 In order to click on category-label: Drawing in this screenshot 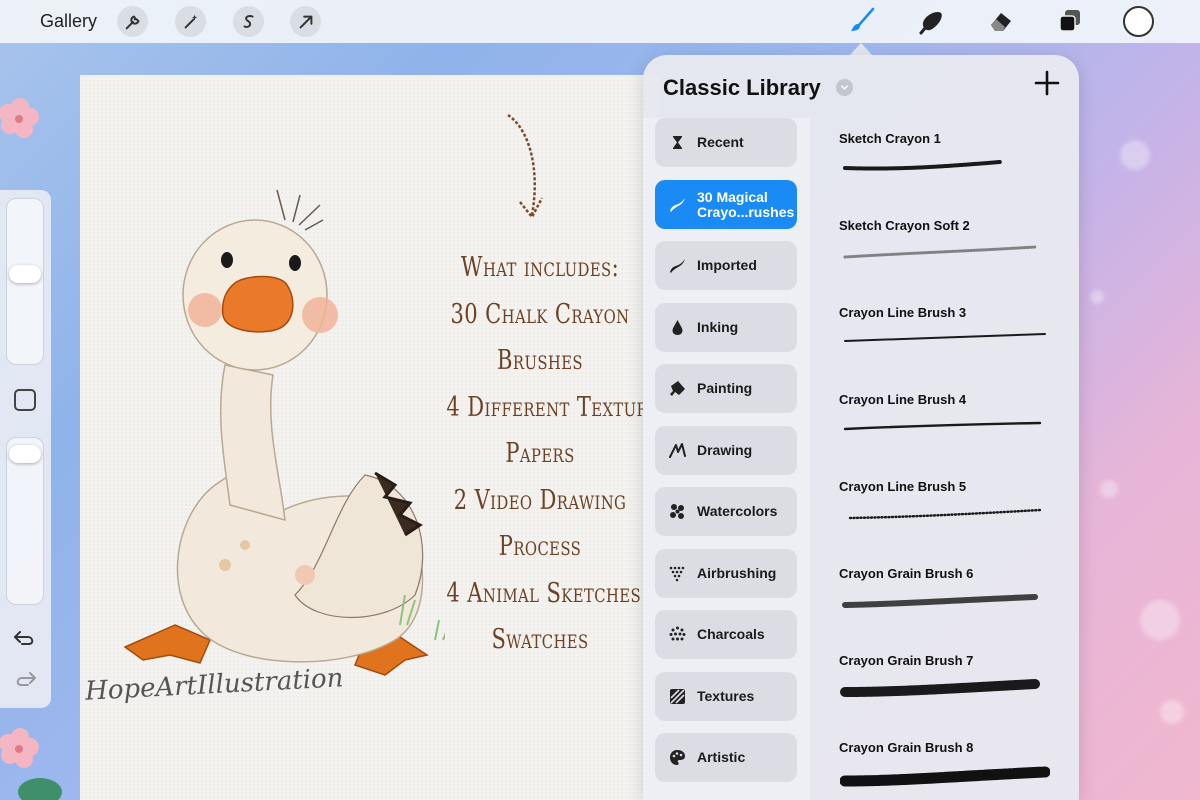, I will do `click(725, 450)`.